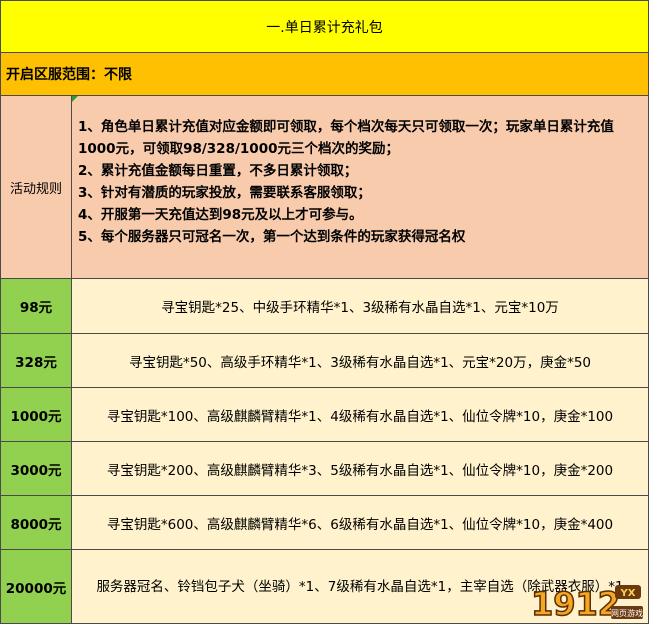 The image size is (649, 624). I want to click on site-watermark-logo: 1912 YX 网页游戏, so click(586, 603).